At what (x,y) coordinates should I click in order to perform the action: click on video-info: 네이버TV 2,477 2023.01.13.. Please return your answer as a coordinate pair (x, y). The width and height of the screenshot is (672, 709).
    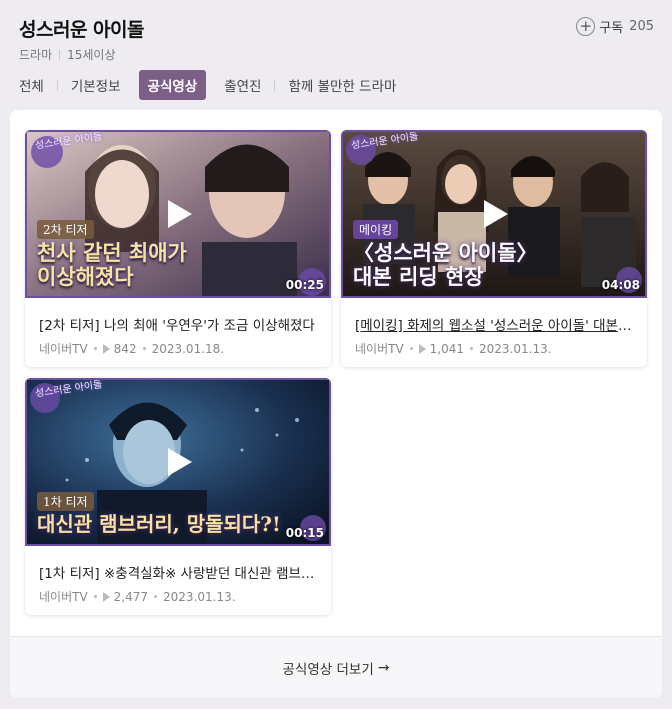
    Looking at the image, I should click on (137, 596).